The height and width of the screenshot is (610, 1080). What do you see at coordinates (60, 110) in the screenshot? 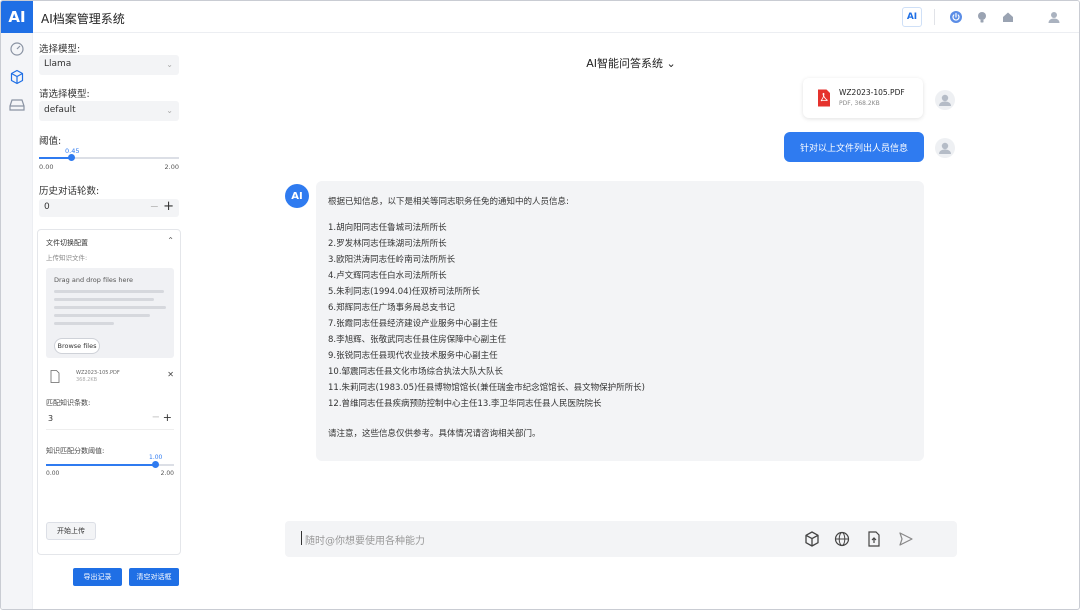
I see `submodel-select-value: default` at bounding box center [60, 110].